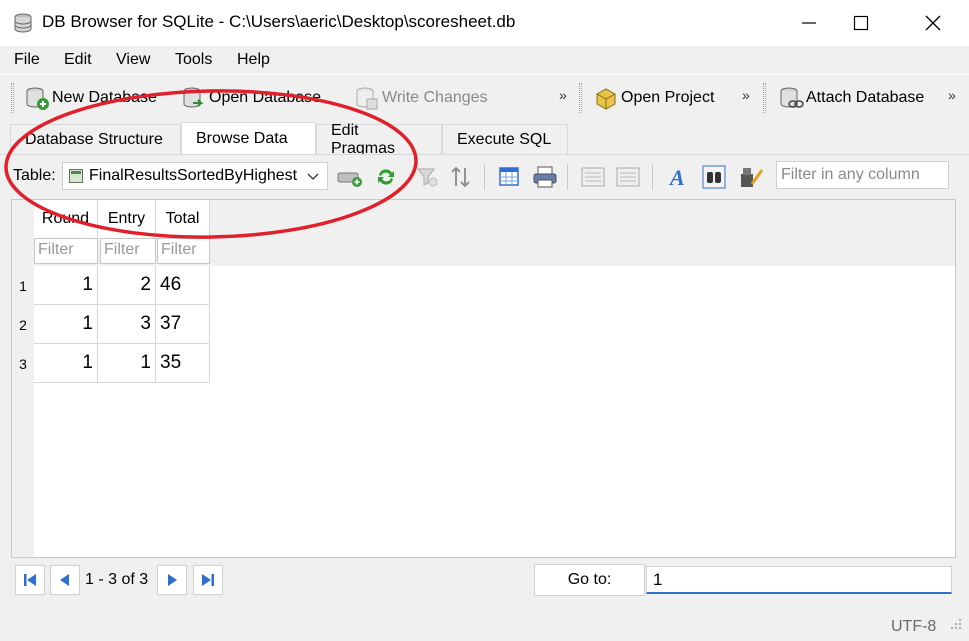 This screenshot has width=969, height=641. I want to click on tab-execute-sql: Execute SQL, so click(505, 139).